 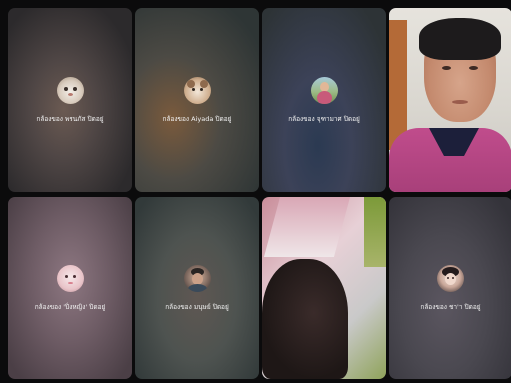 I want to click on participant-tile: กล้องของ 'ปิ่งหญิง' ปิดอยู่, so click(x=70, y=288).